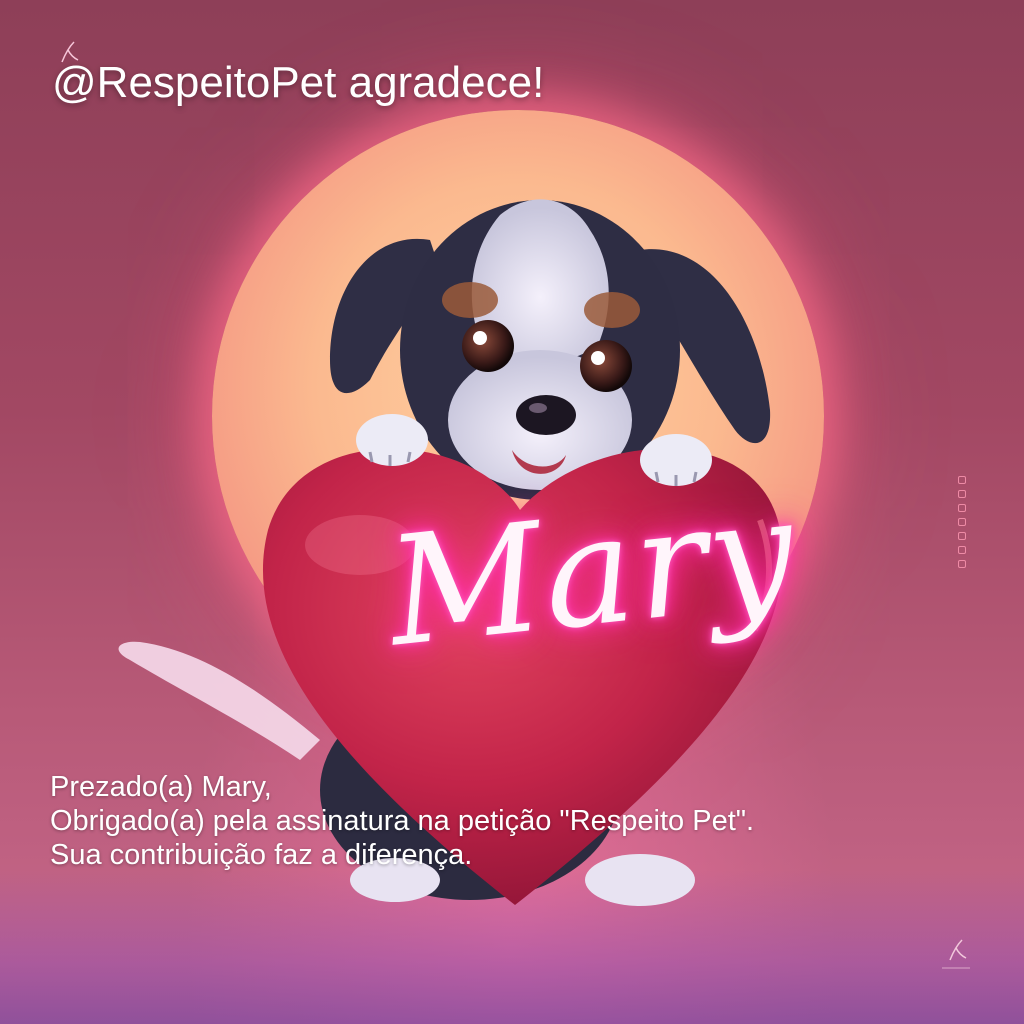 The width and height of the screenshot is (1024, 1024). What do you see at coordinates (261, 855) in the screenshot?
I see `message-line: Sua contribuição faz a diferença.` at bounding box center [261, 855].